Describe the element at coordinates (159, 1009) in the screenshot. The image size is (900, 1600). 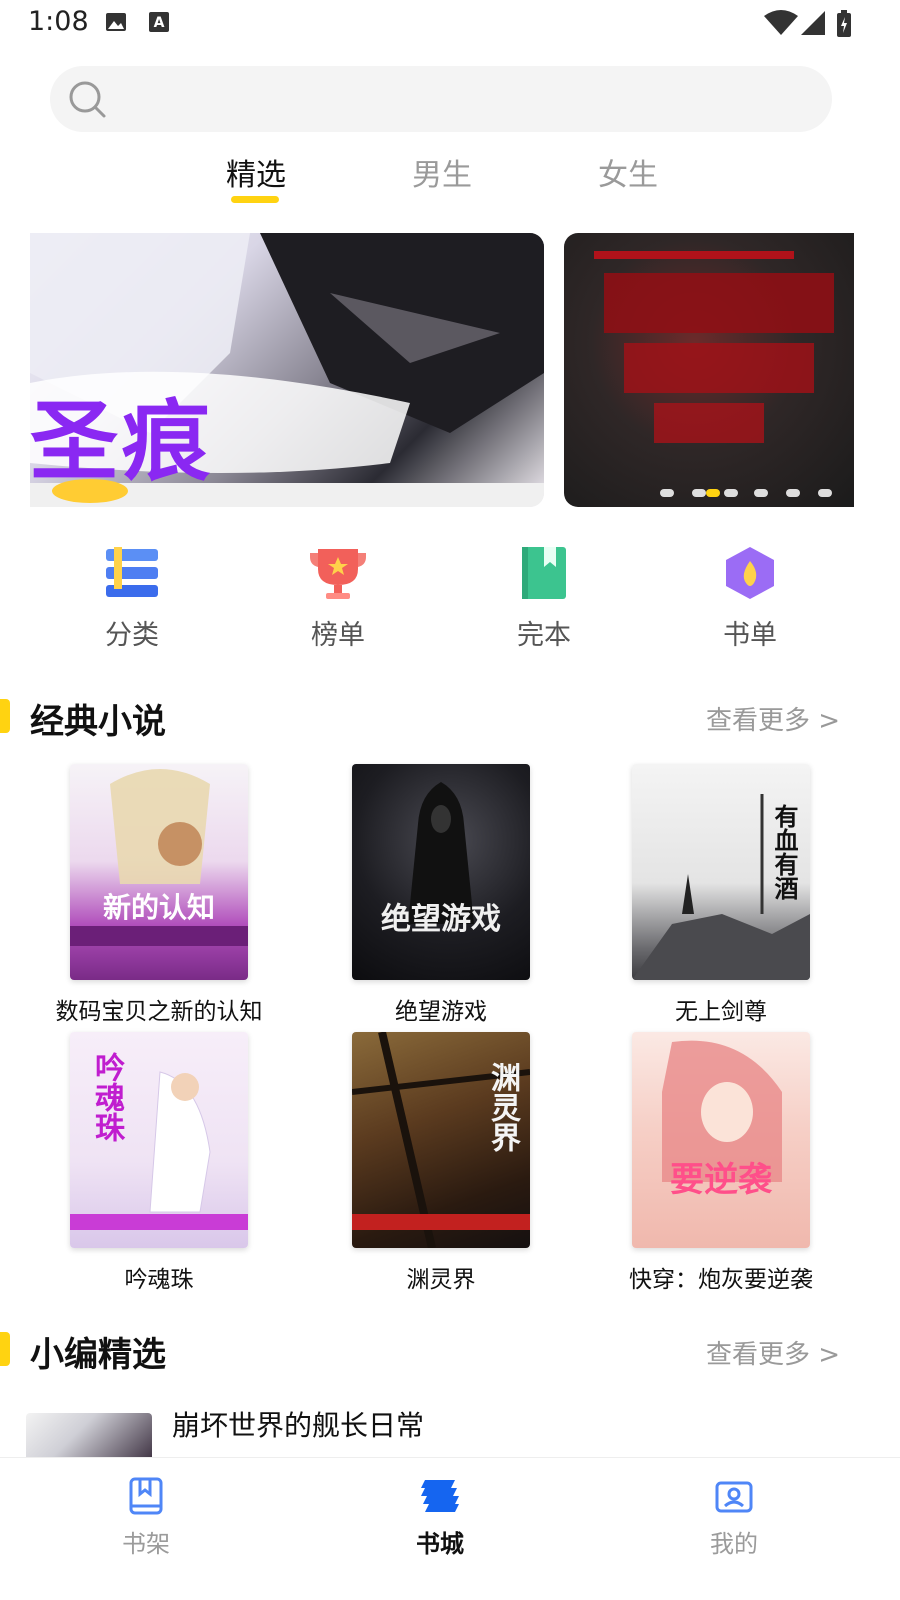
I see `book-title: 数码宝贝之新的认知` at that location.